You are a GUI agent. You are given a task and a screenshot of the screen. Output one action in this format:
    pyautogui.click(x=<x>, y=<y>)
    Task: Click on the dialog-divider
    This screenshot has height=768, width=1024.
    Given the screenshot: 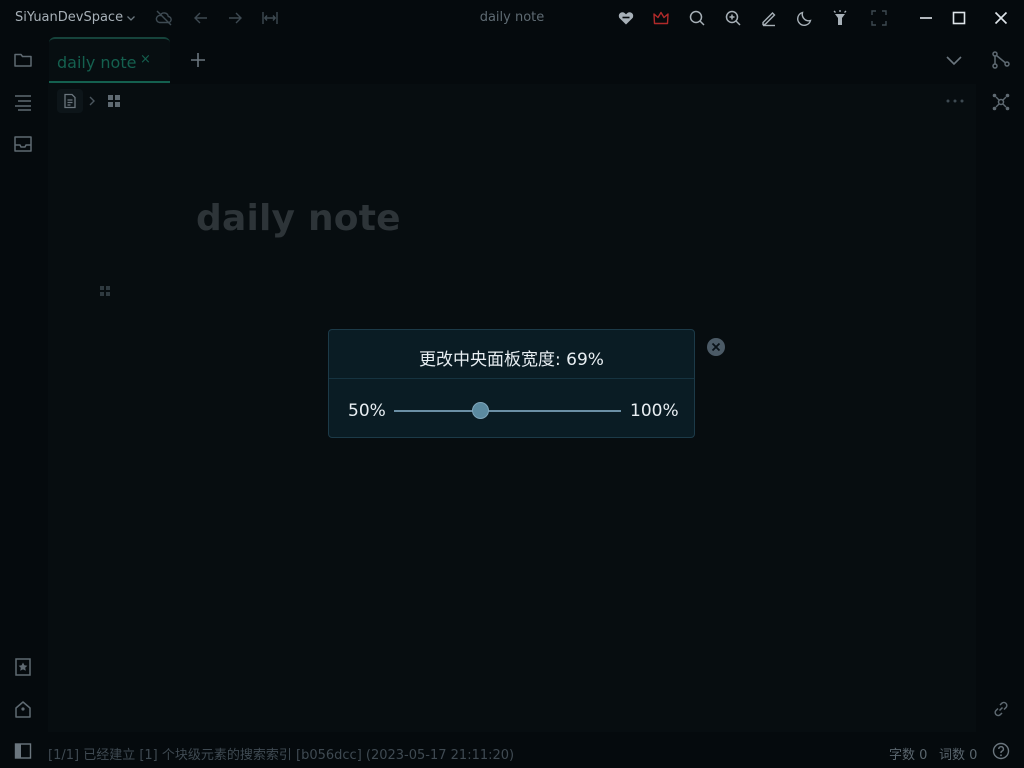 What is the action you would take?
    pyautogui.click(x=511, y=378)
    